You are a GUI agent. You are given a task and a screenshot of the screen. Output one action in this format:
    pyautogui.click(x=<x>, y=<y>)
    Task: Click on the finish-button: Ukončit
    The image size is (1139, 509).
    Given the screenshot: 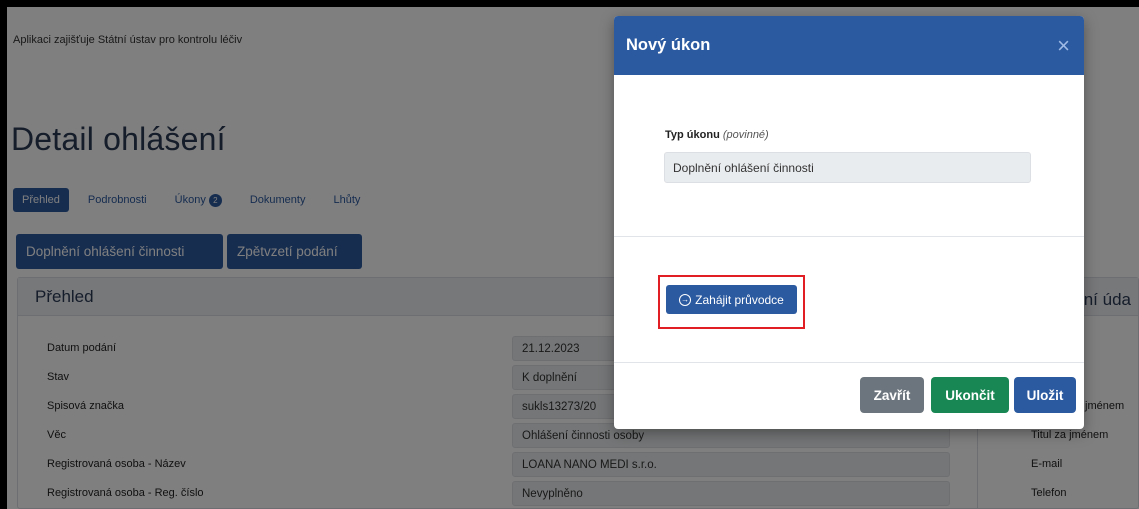 What is the action you would take?
    pyautogui.click(x=970, y=395)
    